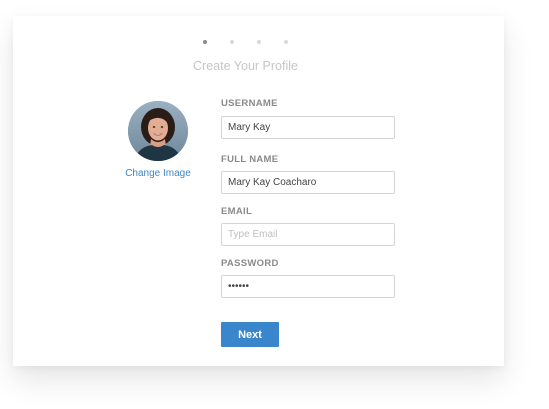 The height and width of the screenshot is (409, 549). I want to click on email-label: EMAIL, so click(237, 211).